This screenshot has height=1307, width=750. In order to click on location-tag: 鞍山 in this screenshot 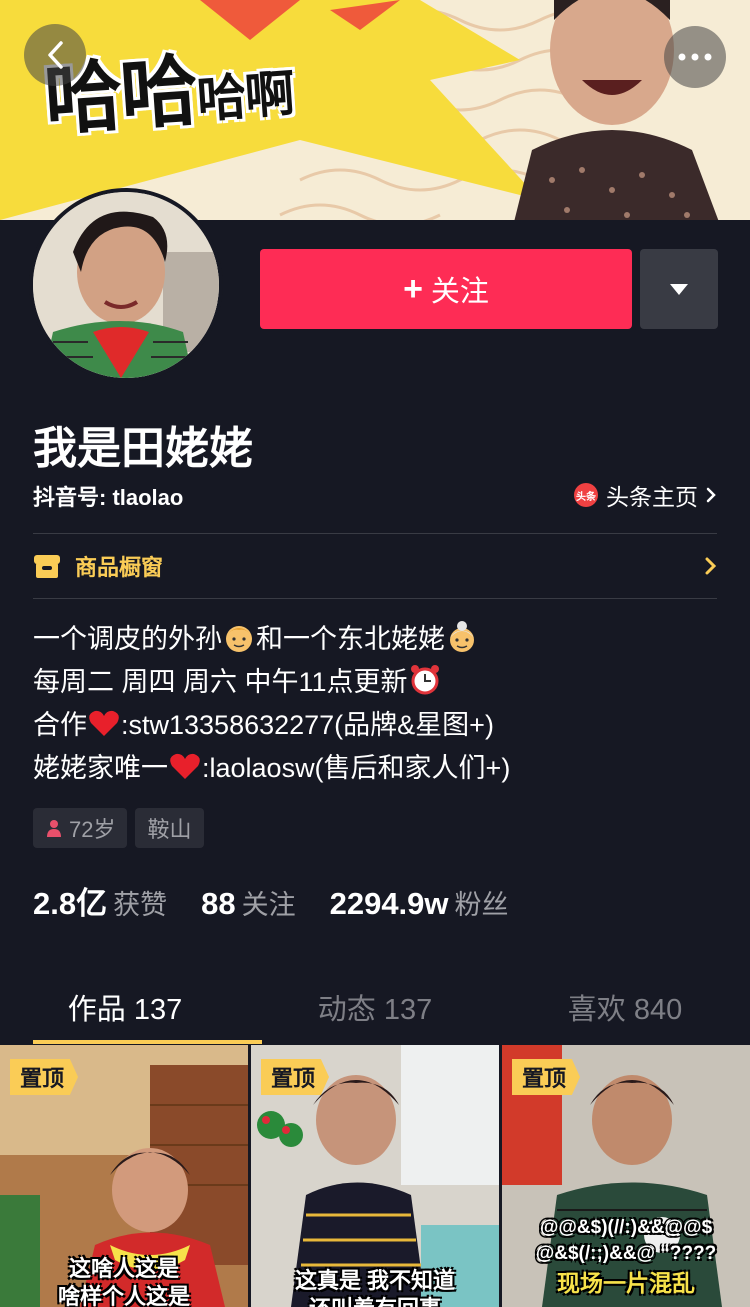, I will do `click(169, 828)`.